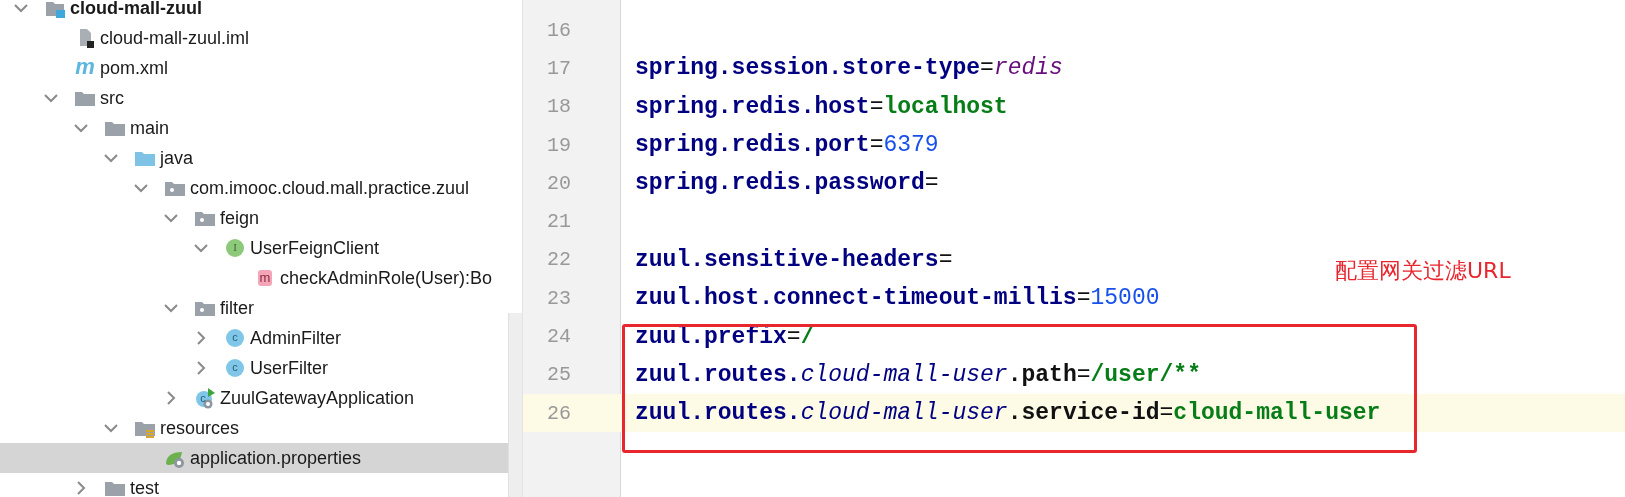 The height and width of the screenshot is (497, 1625). Describe the element at coordinates (254, 128) in the screenshot. I see `tree-item: main` at that location.